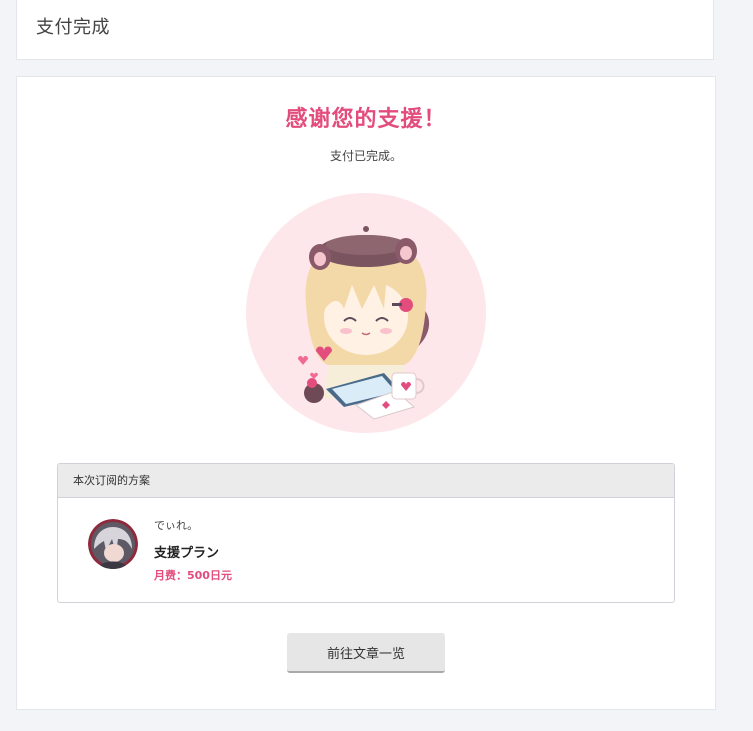 This screenshot has width=753, height=731. What do you see at coordinates (365, 30) in the screenshot?
I see `page-header: 支付完成` at bounding box center [365, 30].